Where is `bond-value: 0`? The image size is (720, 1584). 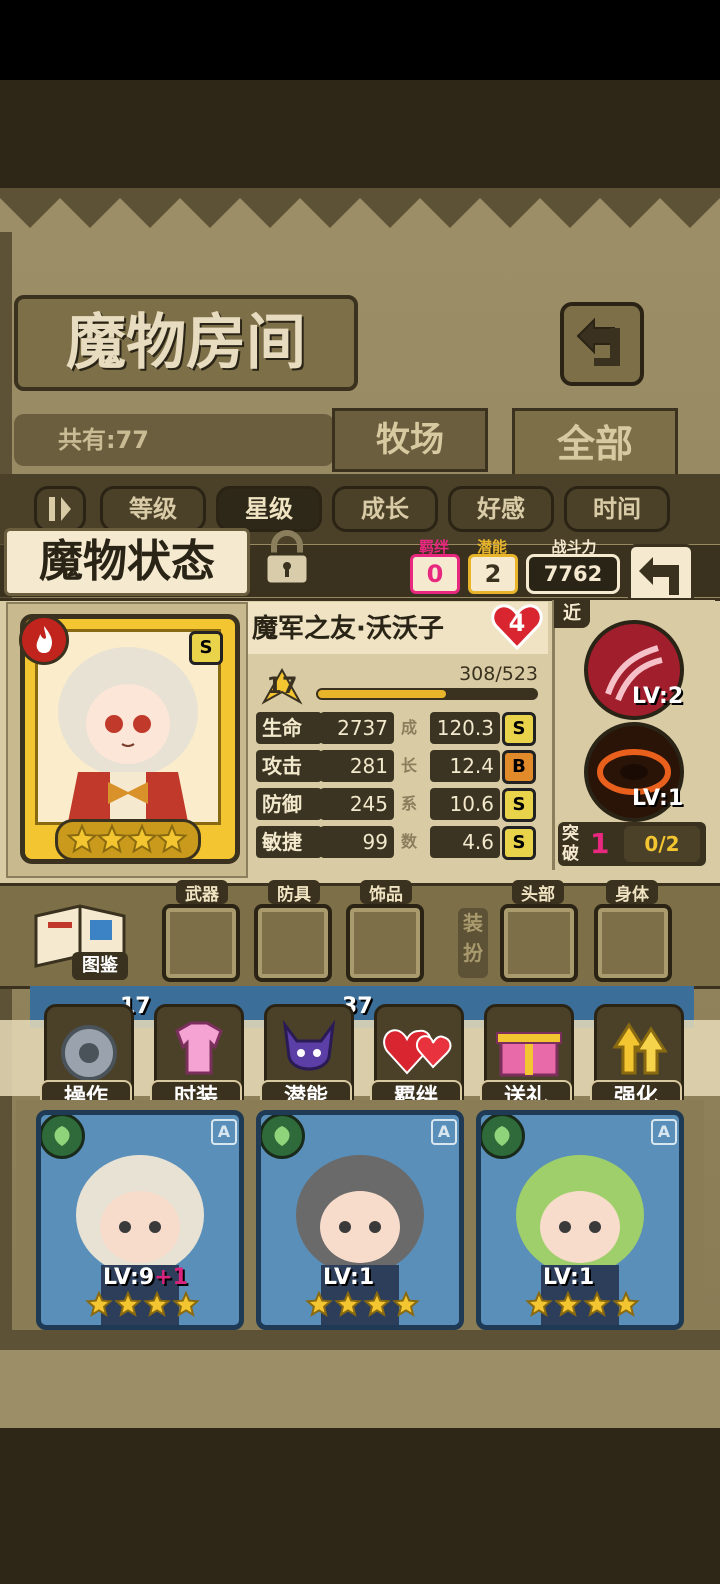 bond-value: 0 is located at coordinates (435, 574).